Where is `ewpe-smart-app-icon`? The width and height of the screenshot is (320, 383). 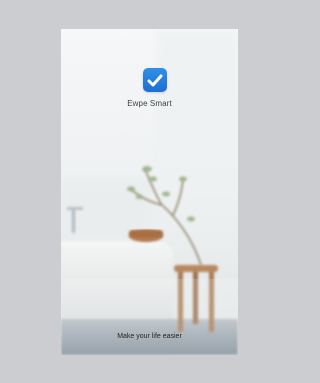
ewpe-smart-app-icon is located at coordinates (155, 80).